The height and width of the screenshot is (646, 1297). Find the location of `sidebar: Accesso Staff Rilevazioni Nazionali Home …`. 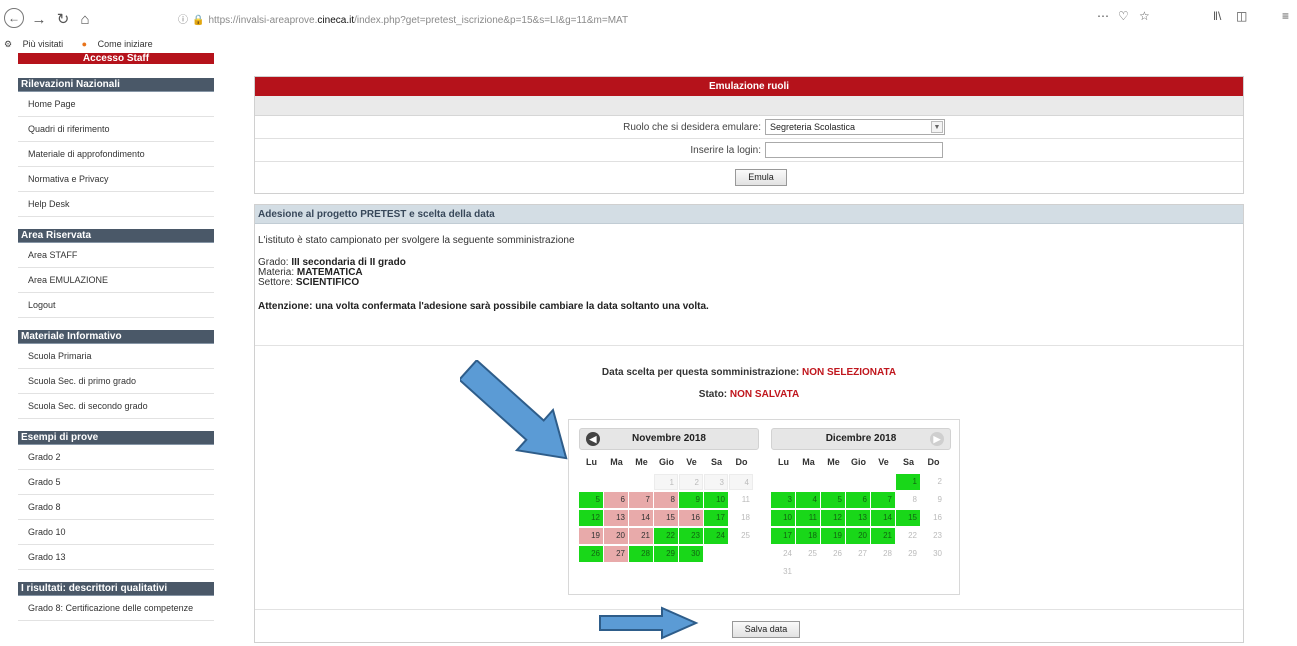

sidebar: Accesso Staff Rilevazioni Nazionali Home … is located at coordinates (116, 337).